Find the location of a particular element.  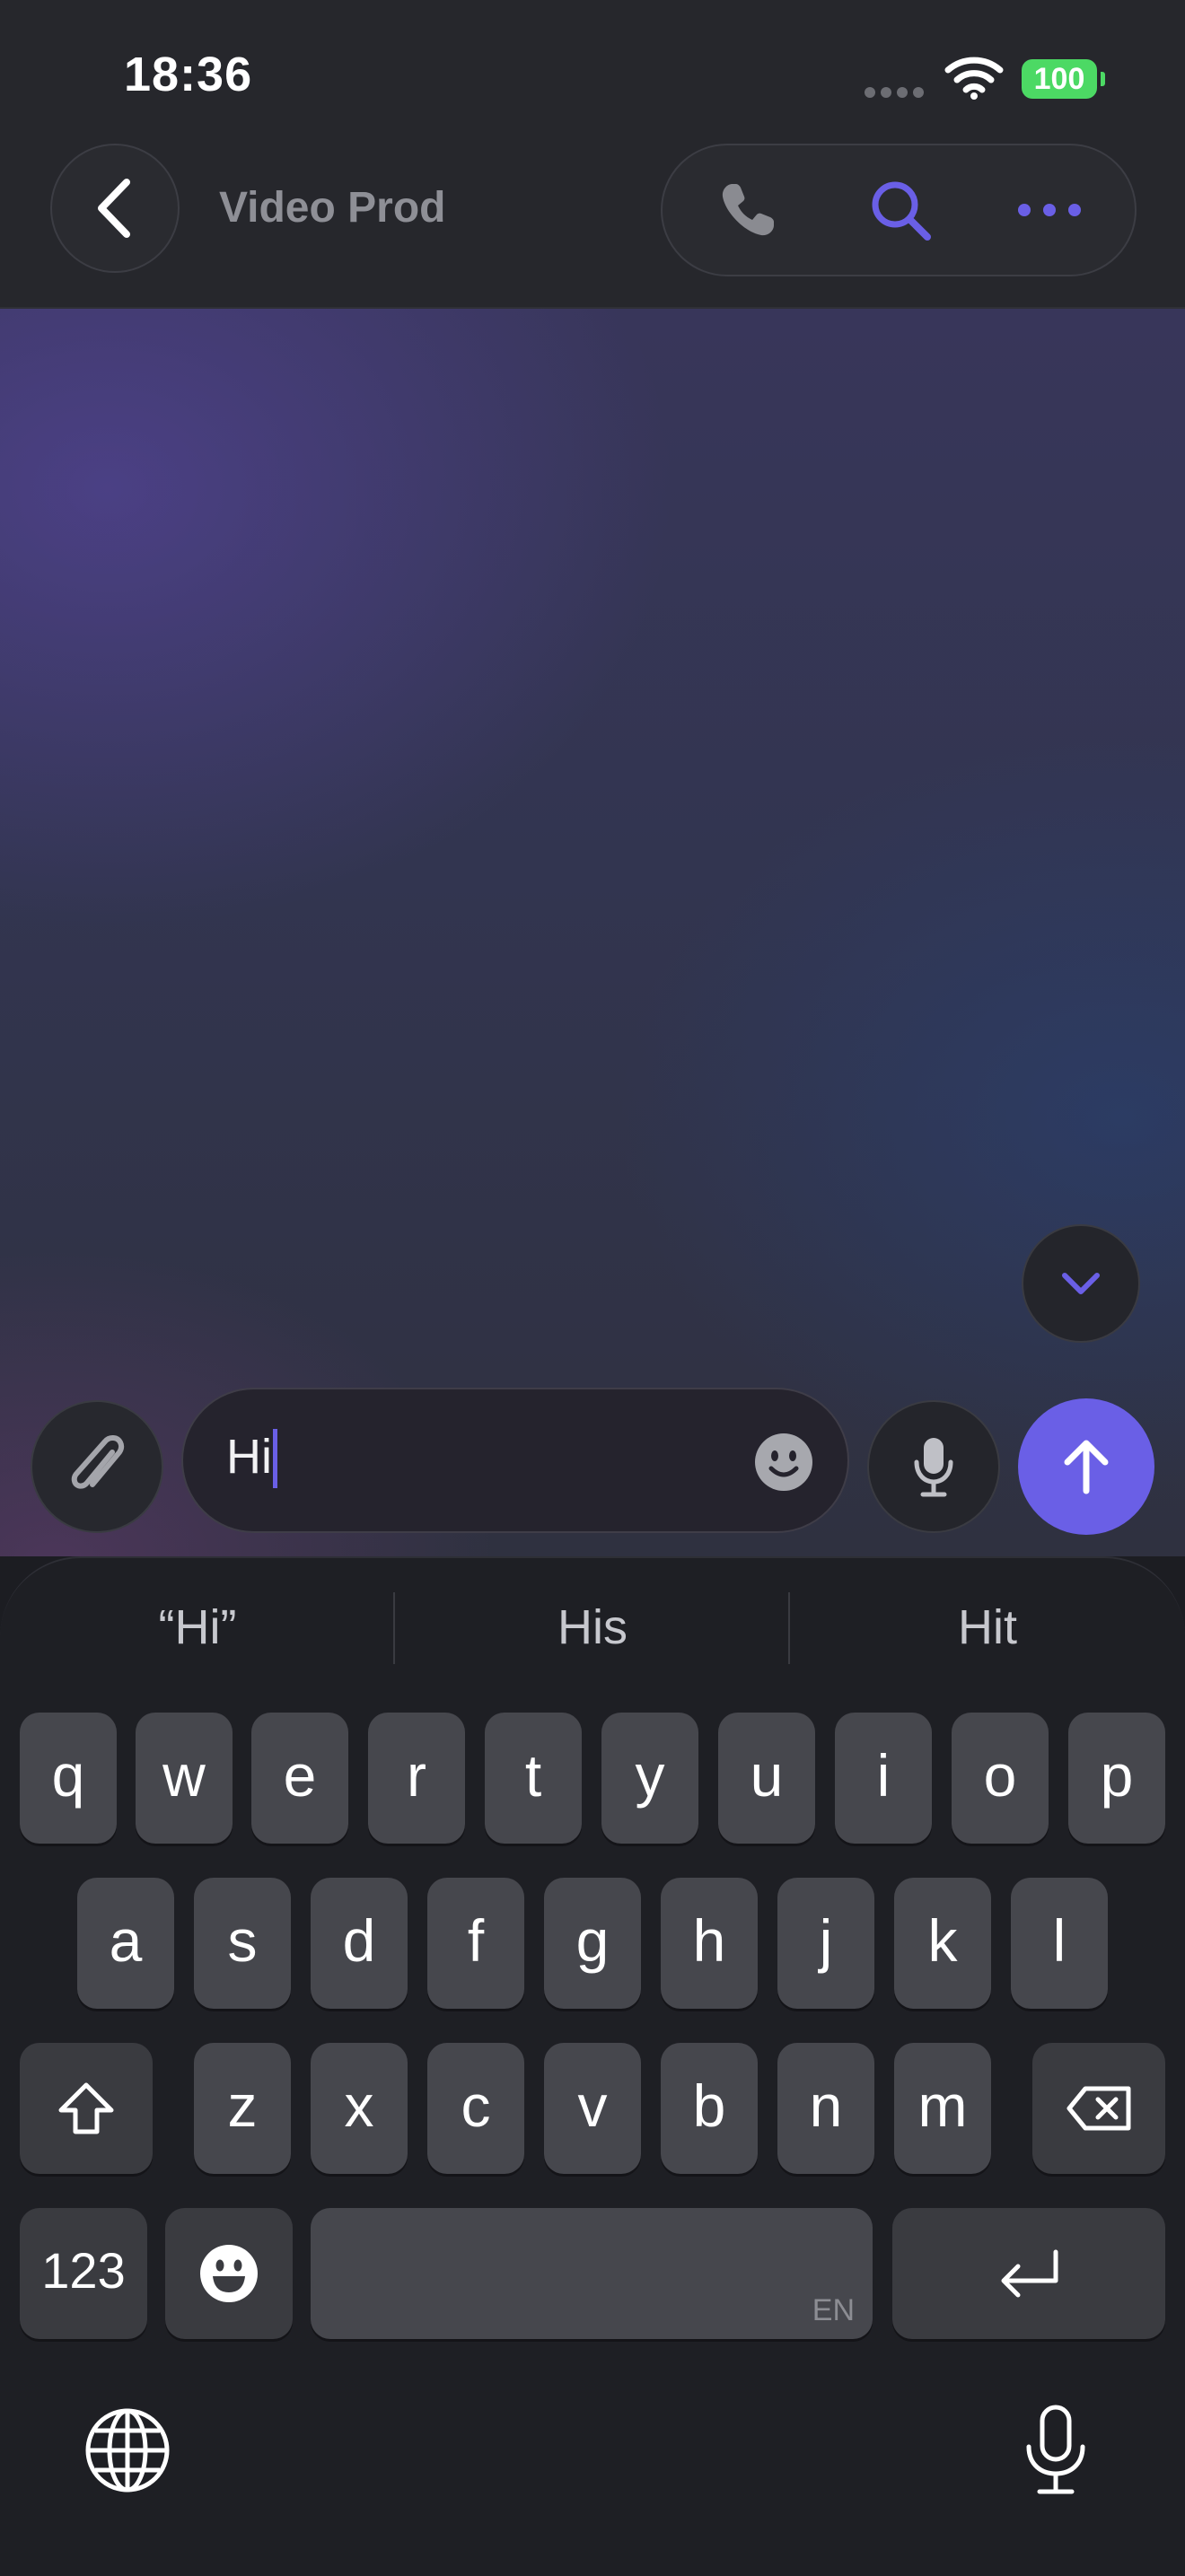

numbers-key-label: 123 is located at coordinates (83, 2270).